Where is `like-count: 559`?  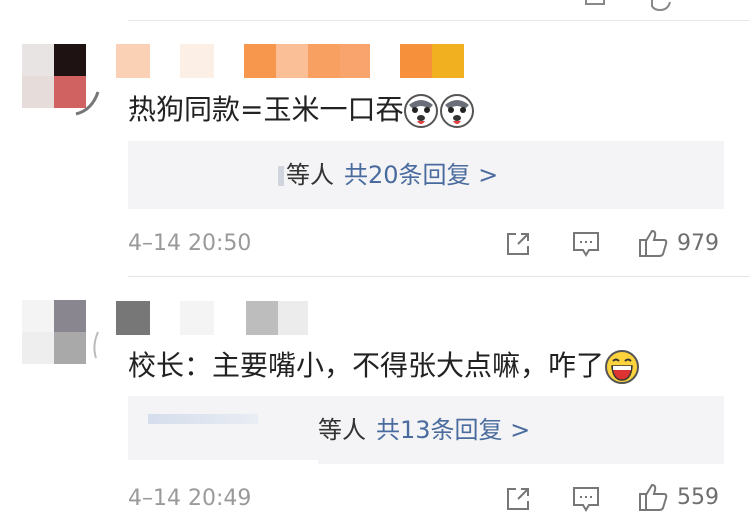 like-count: 559 is located at coordinates (698, 497).